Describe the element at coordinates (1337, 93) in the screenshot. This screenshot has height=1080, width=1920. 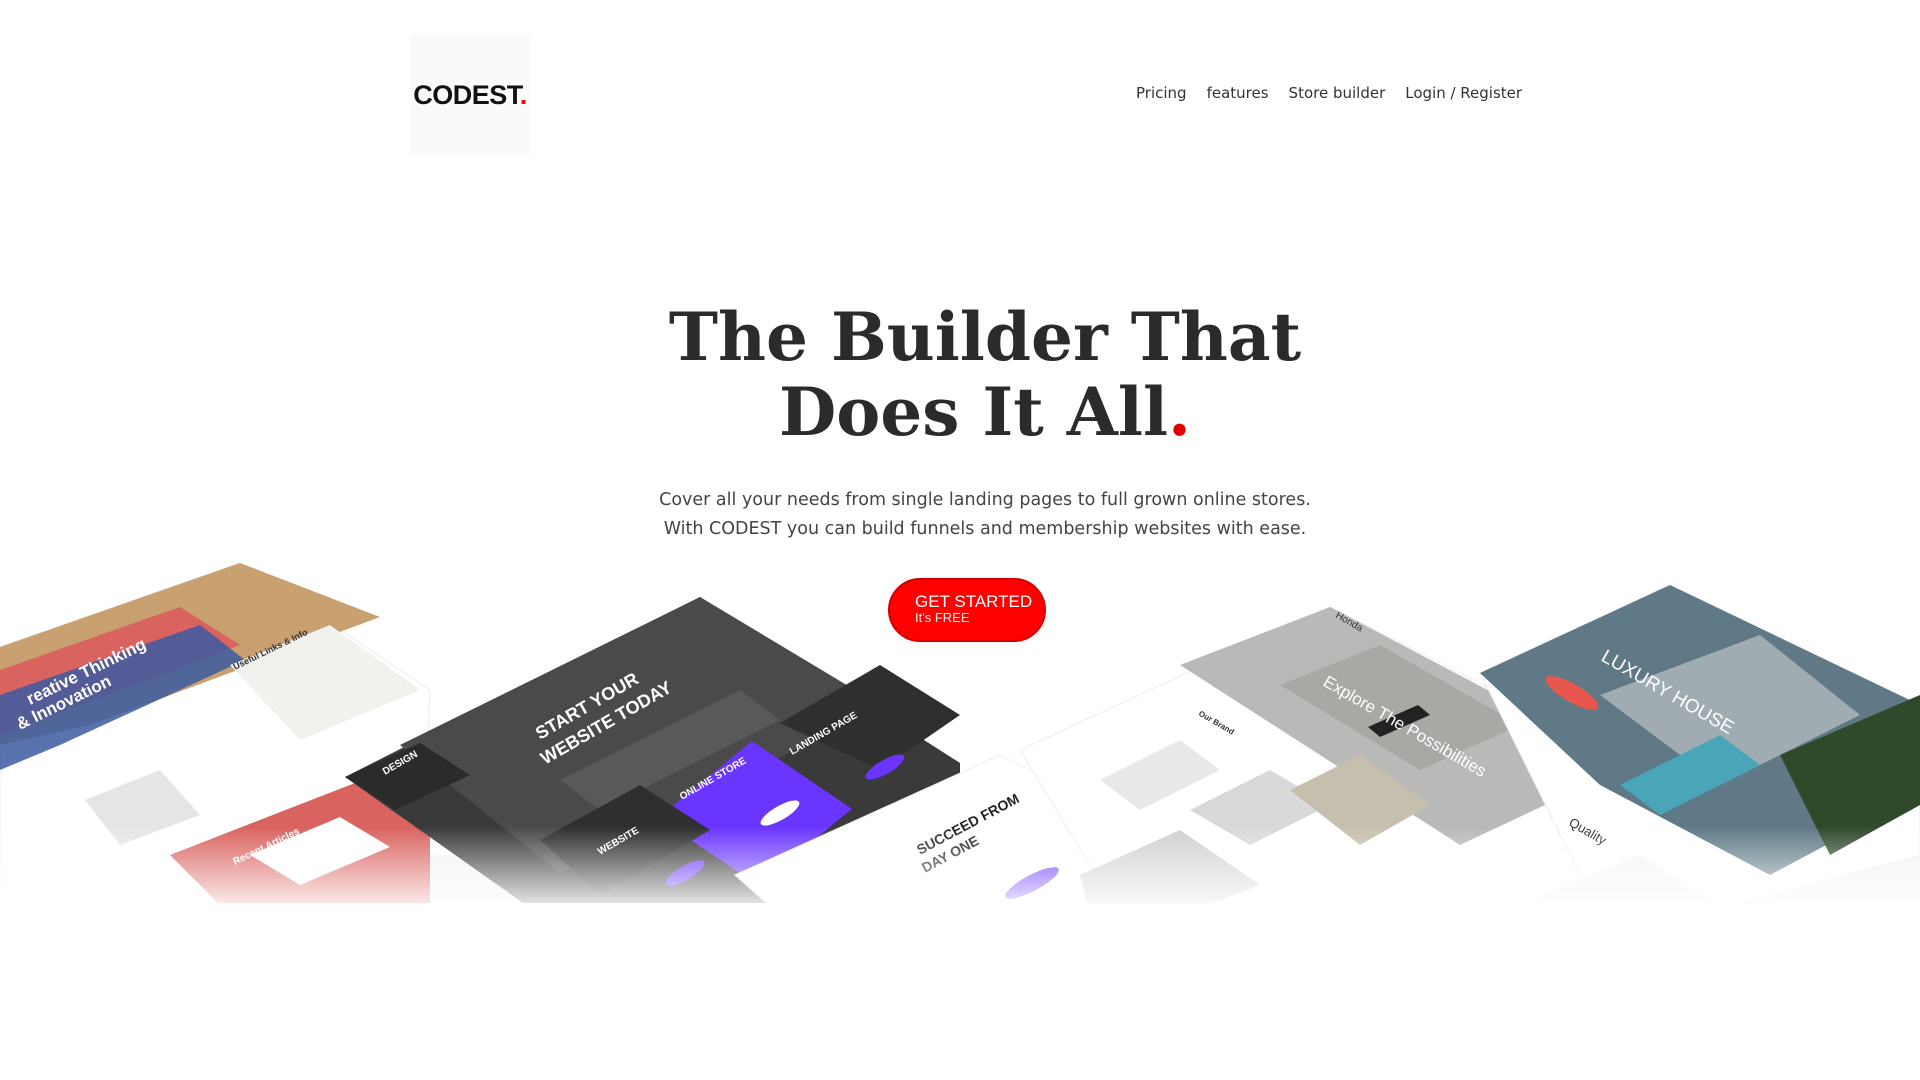
I see `nav-store-builder: Store builder` at that location.